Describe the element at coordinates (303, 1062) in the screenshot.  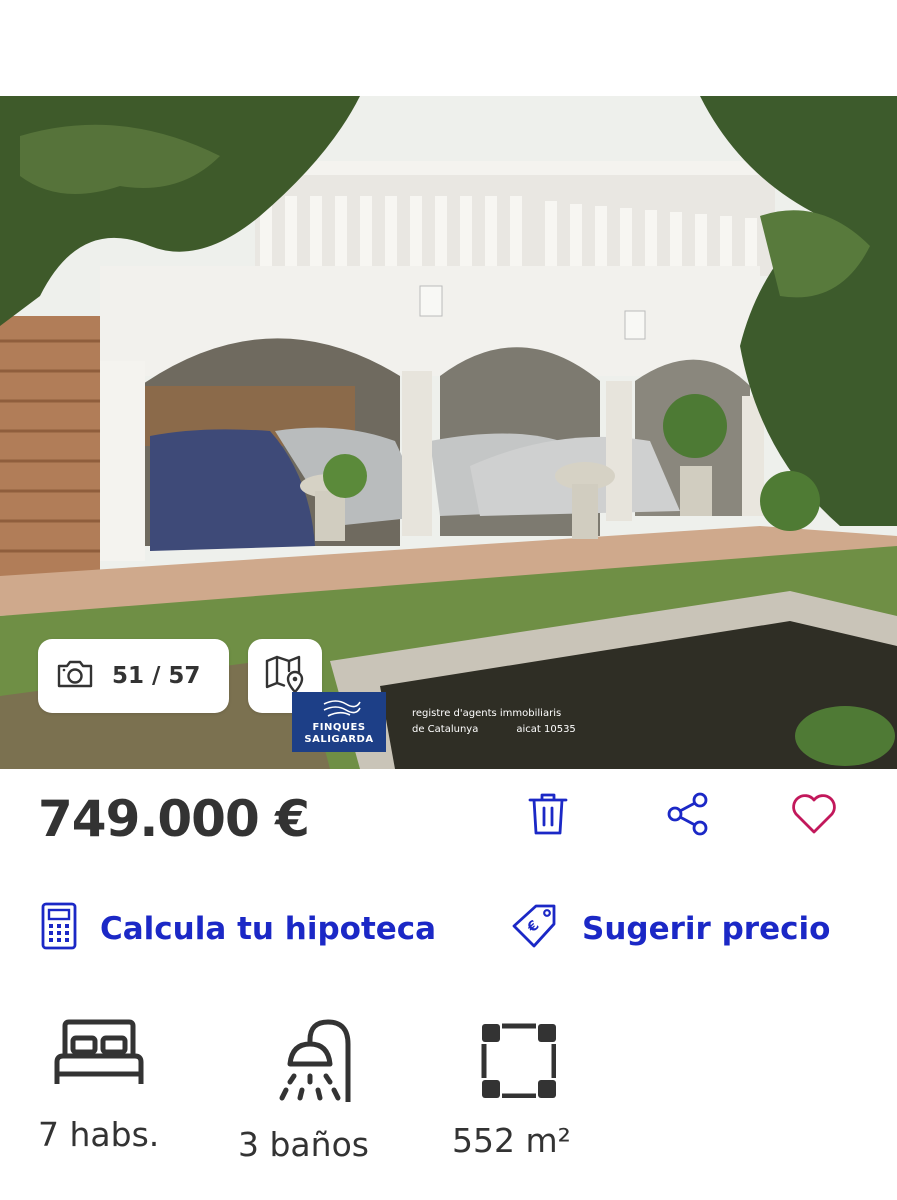
I see `shower-icon` at that location.